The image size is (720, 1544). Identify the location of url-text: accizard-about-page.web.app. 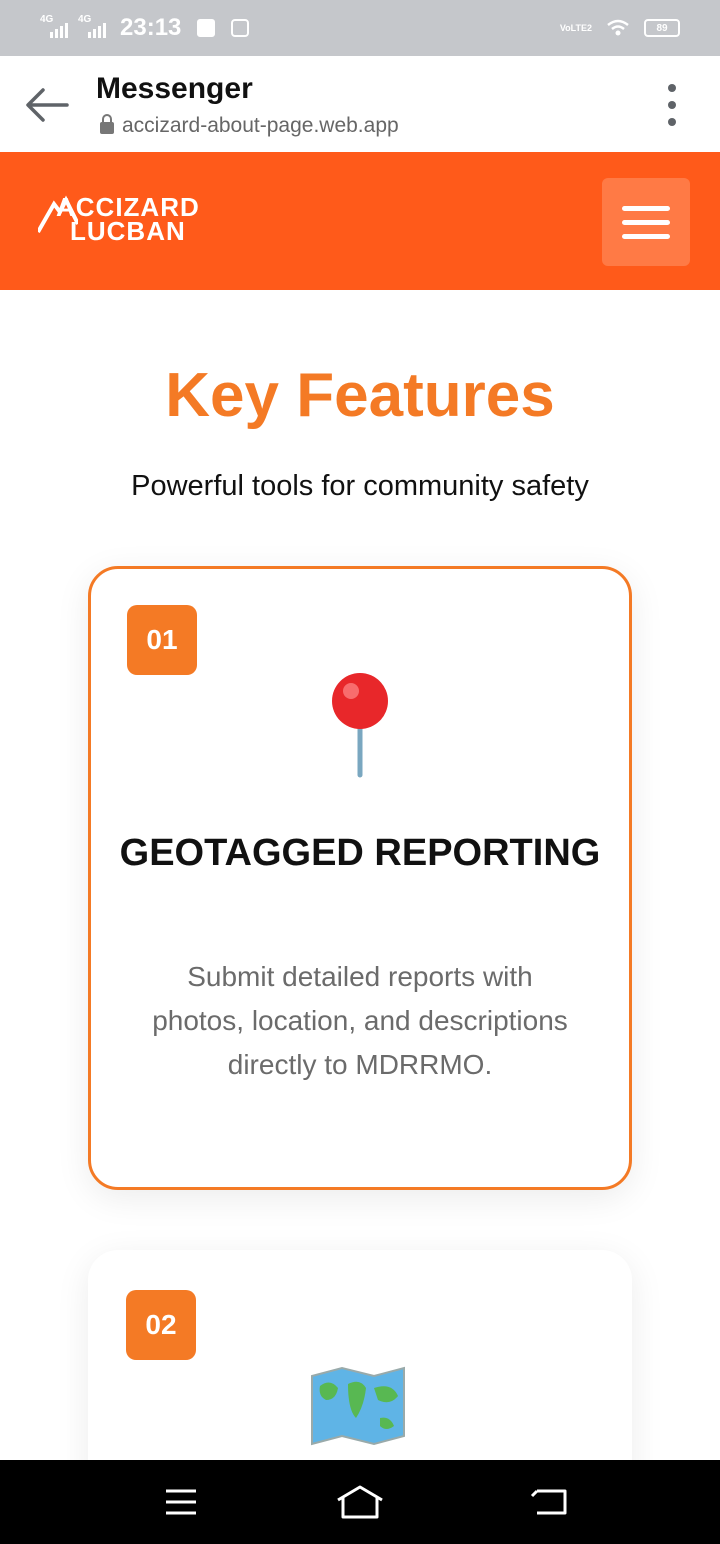
(260, 125).